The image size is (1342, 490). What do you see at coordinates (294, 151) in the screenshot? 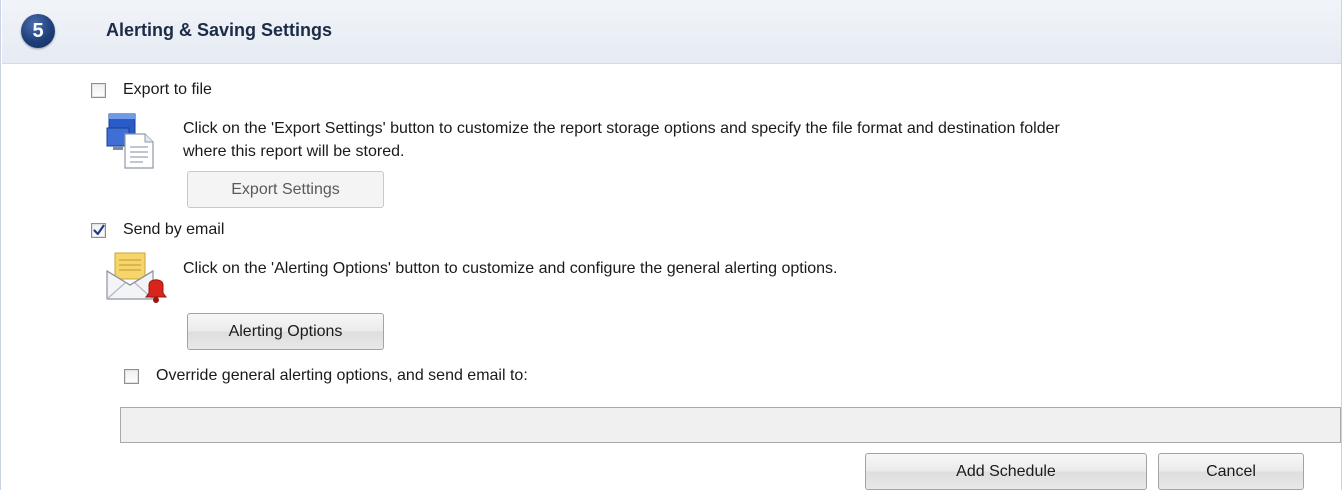
I see `export-description-line2: where this report will be stored.` at bounding box center [294, 151].